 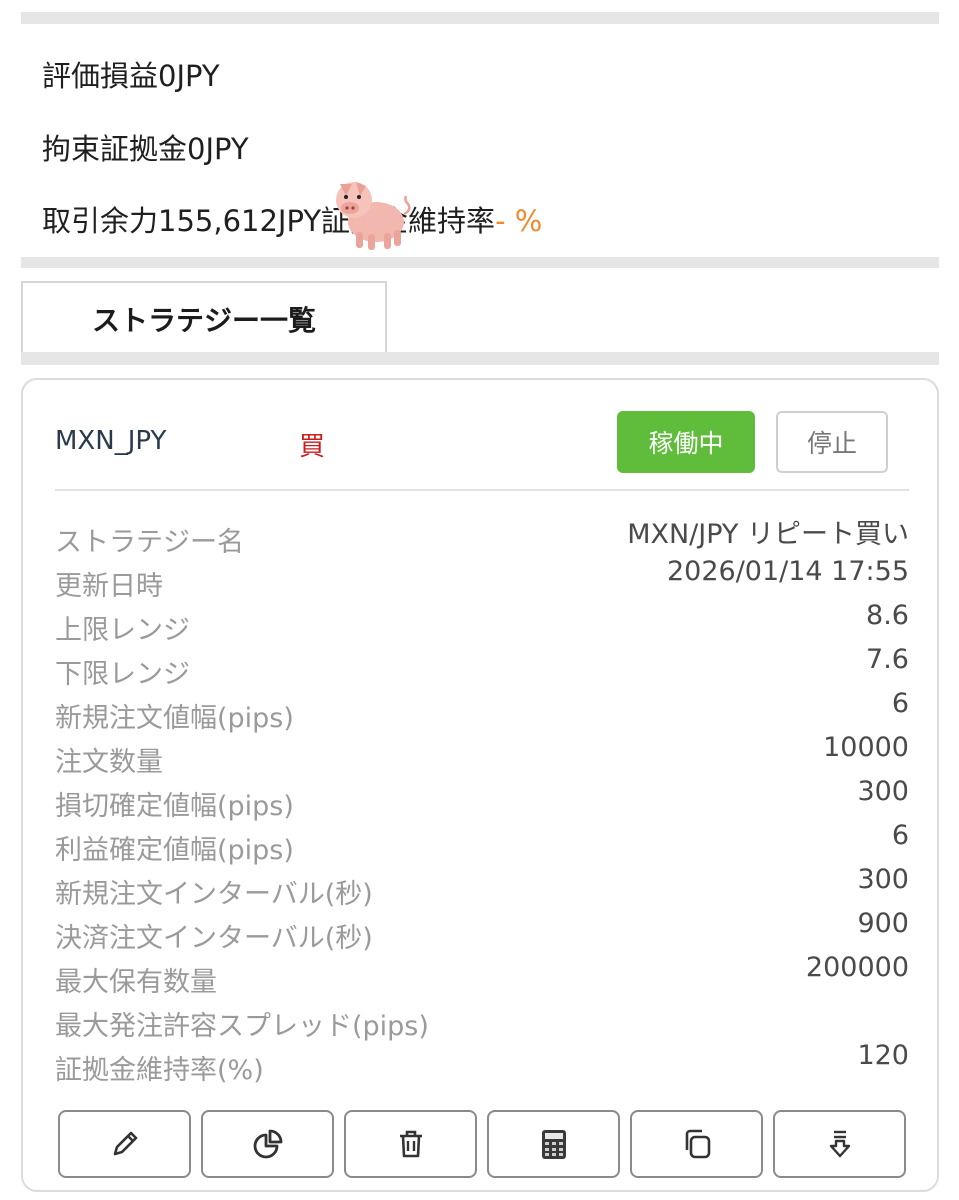 What do you see at coordinates (482, 623) in the screenshot?
I see `detail-row: 上限レンジ 8.6` at bounding box center [482, 623].